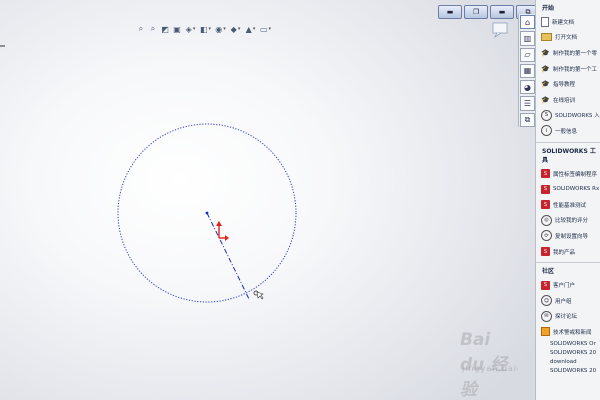 Image resolution: width=600 pixels, height=400 pixels. Describe the element at coordinates (527, 103) in the screenshot. I see `custom-properties-icon: ☰` at that location.